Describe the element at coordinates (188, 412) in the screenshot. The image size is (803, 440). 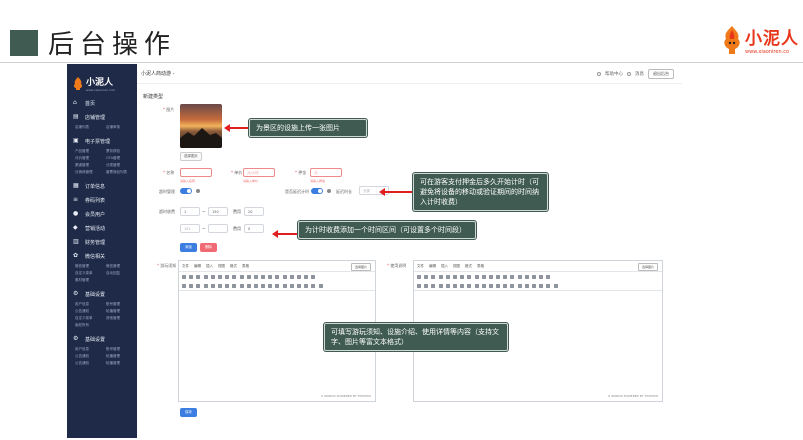
I see `save-button: 保存` at that location.